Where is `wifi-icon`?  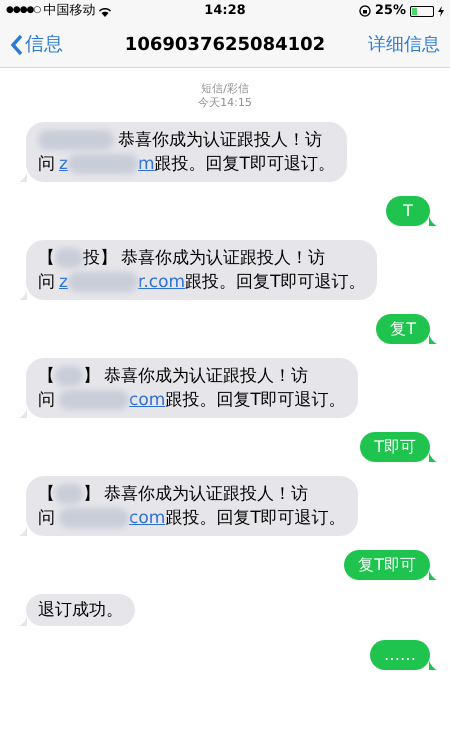 wifi-icon is located at coordinates (105, 11).